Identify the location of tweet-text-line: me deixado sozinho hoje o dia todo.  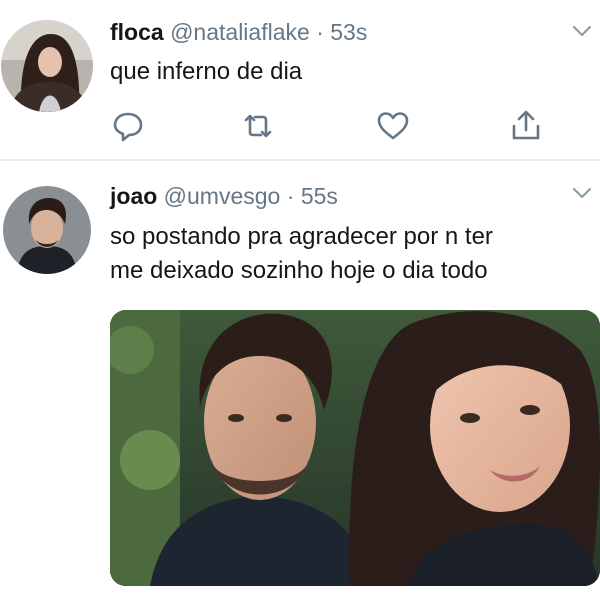
(299, 270).